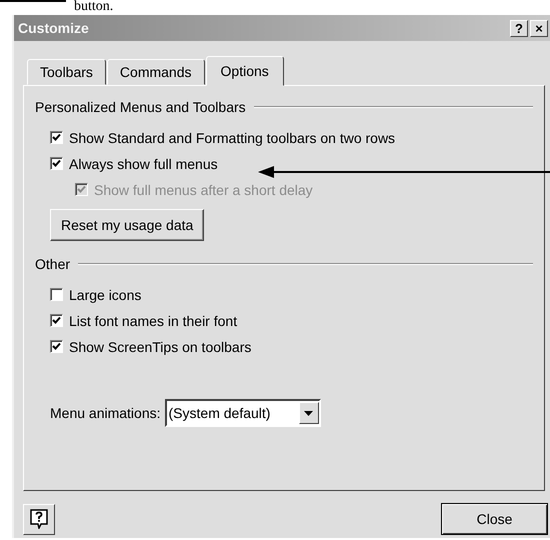 The height and width of the screenshot is (540, 550). What do you see at coordinates (52, 264) in the screenshot?
I see `group-title: Other` at bounding box center [52, 264].